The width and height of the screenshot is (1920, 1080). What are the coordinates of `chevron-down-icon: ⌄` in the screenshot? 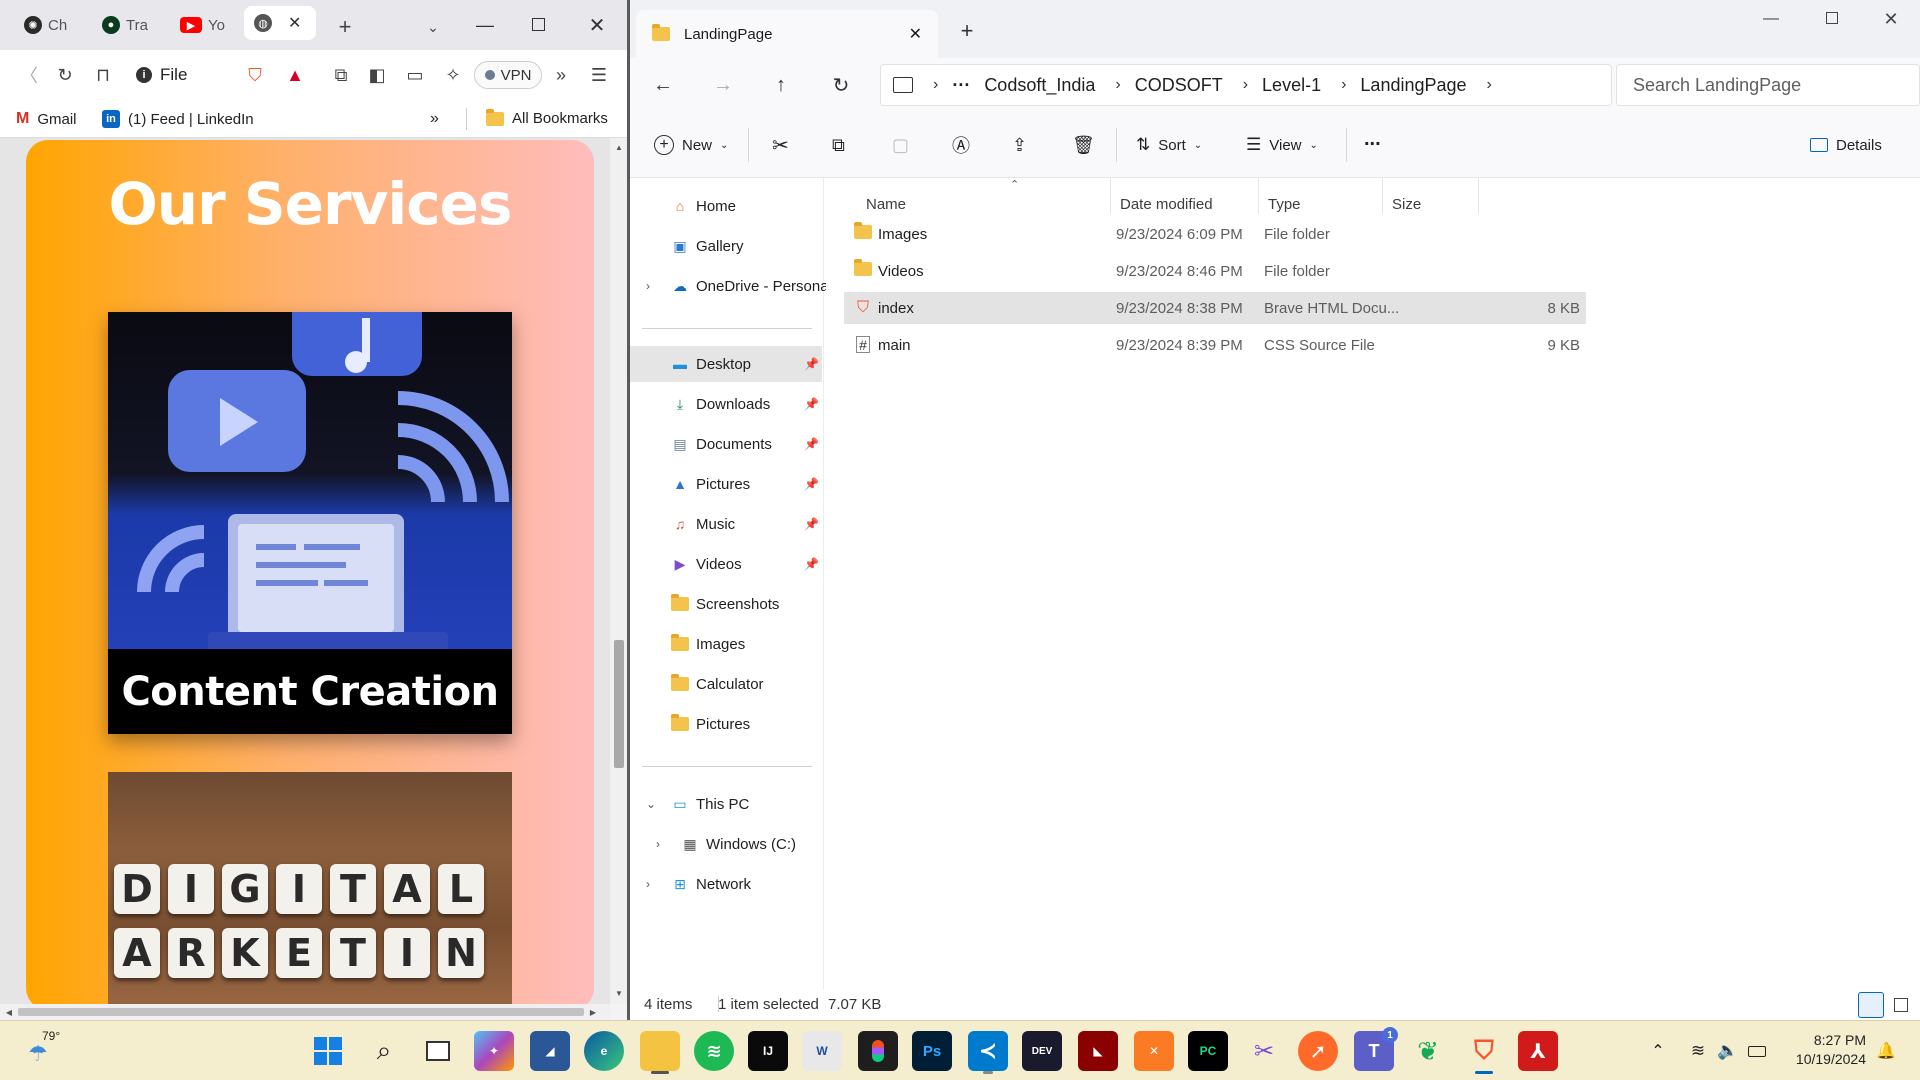 It's located at (651, 804).